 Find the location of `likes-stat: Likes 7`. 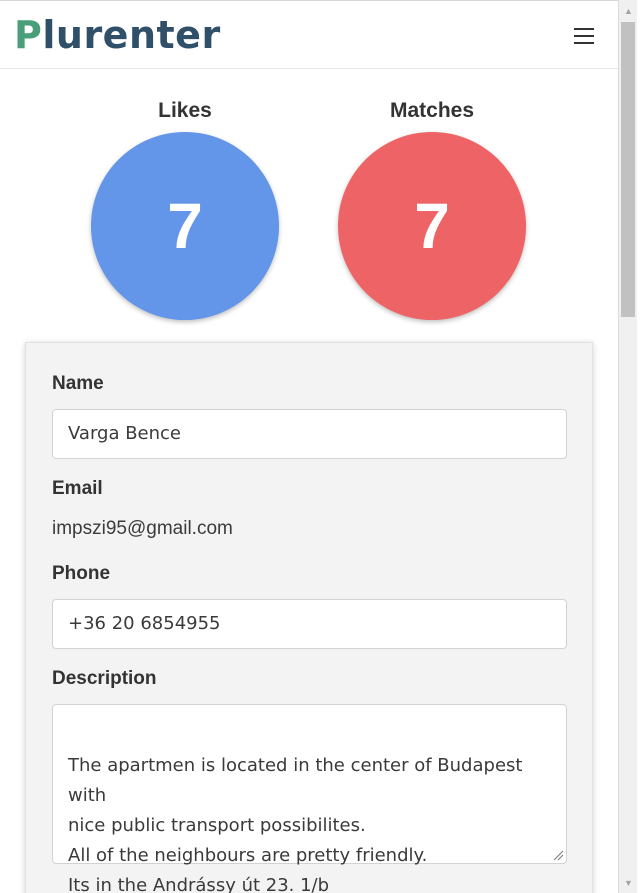

likes-stat: Likes 7 is located at coordinates (185, 209).